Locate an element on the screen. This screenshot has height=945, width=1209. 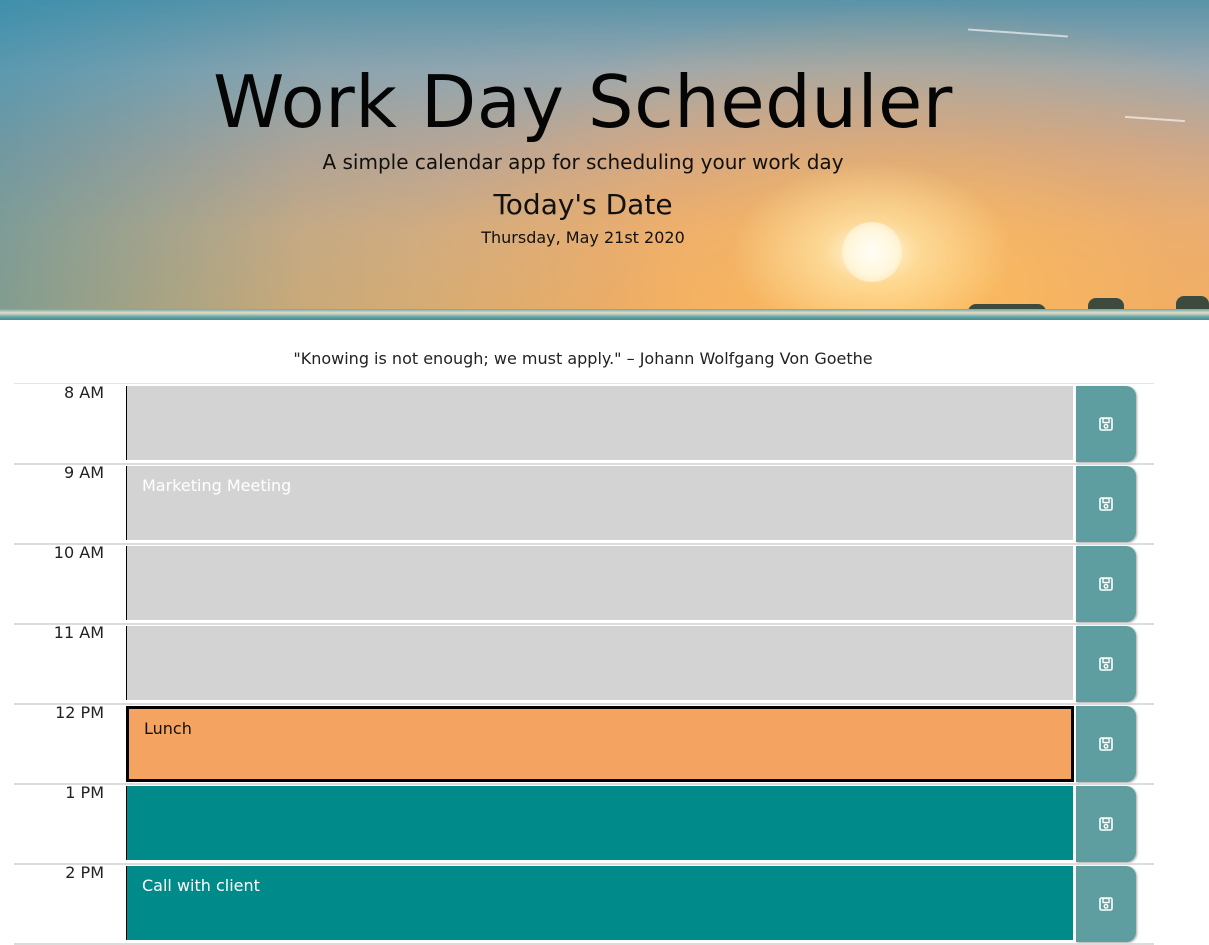
hour-label: 11 AM is located at coordinates (78, 632).